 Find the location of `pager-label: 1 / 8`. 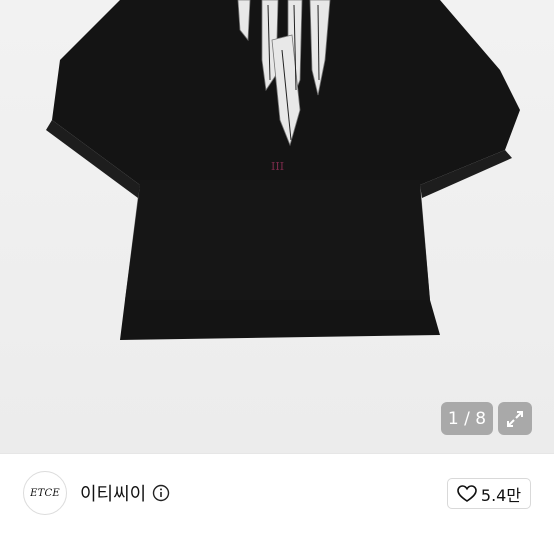

pager-label: 1 / 8 is located at coordinates (467, 418).